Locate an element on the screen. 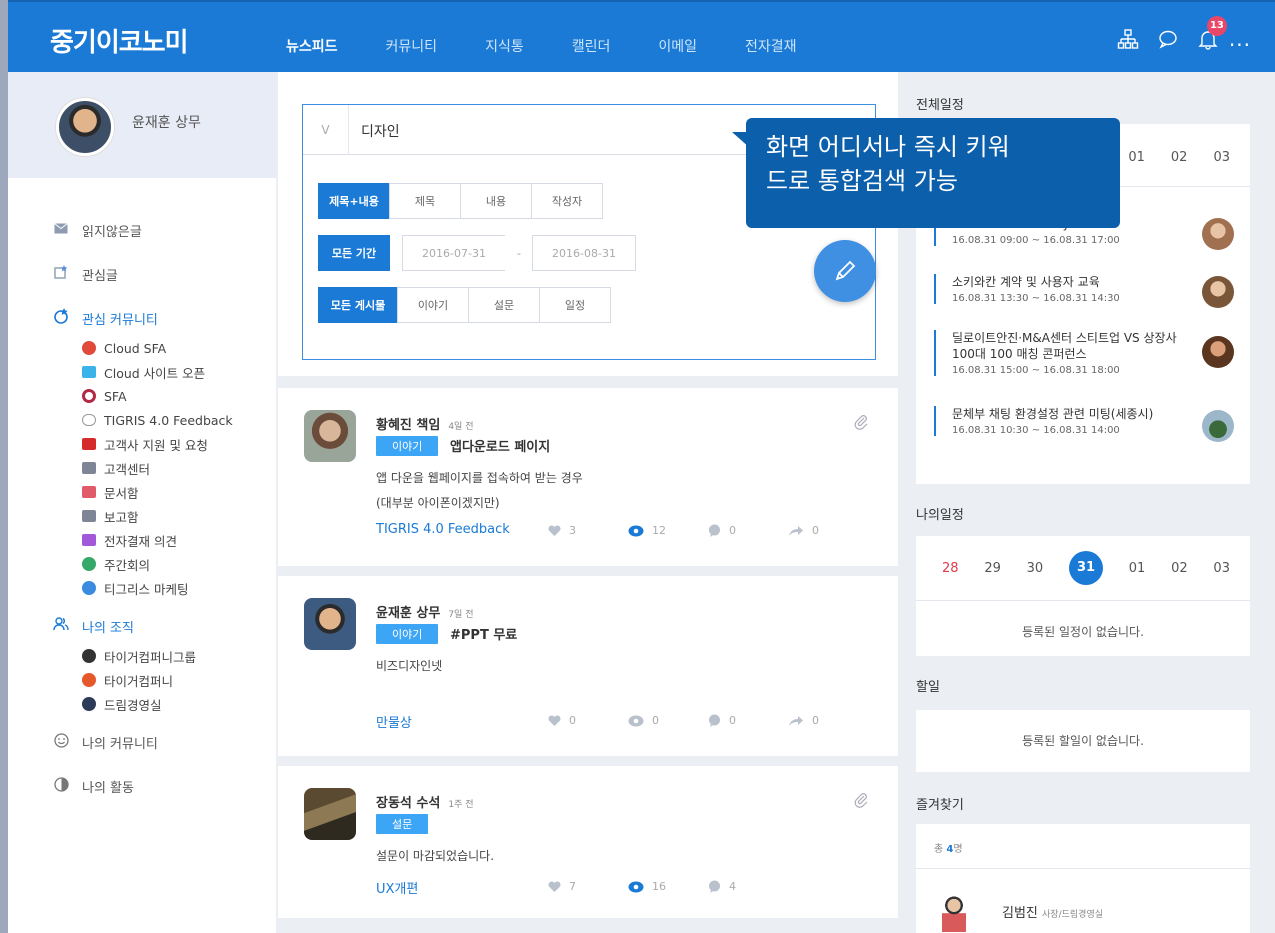  community-reports: 보고함 is located at coordinates (157, 516).